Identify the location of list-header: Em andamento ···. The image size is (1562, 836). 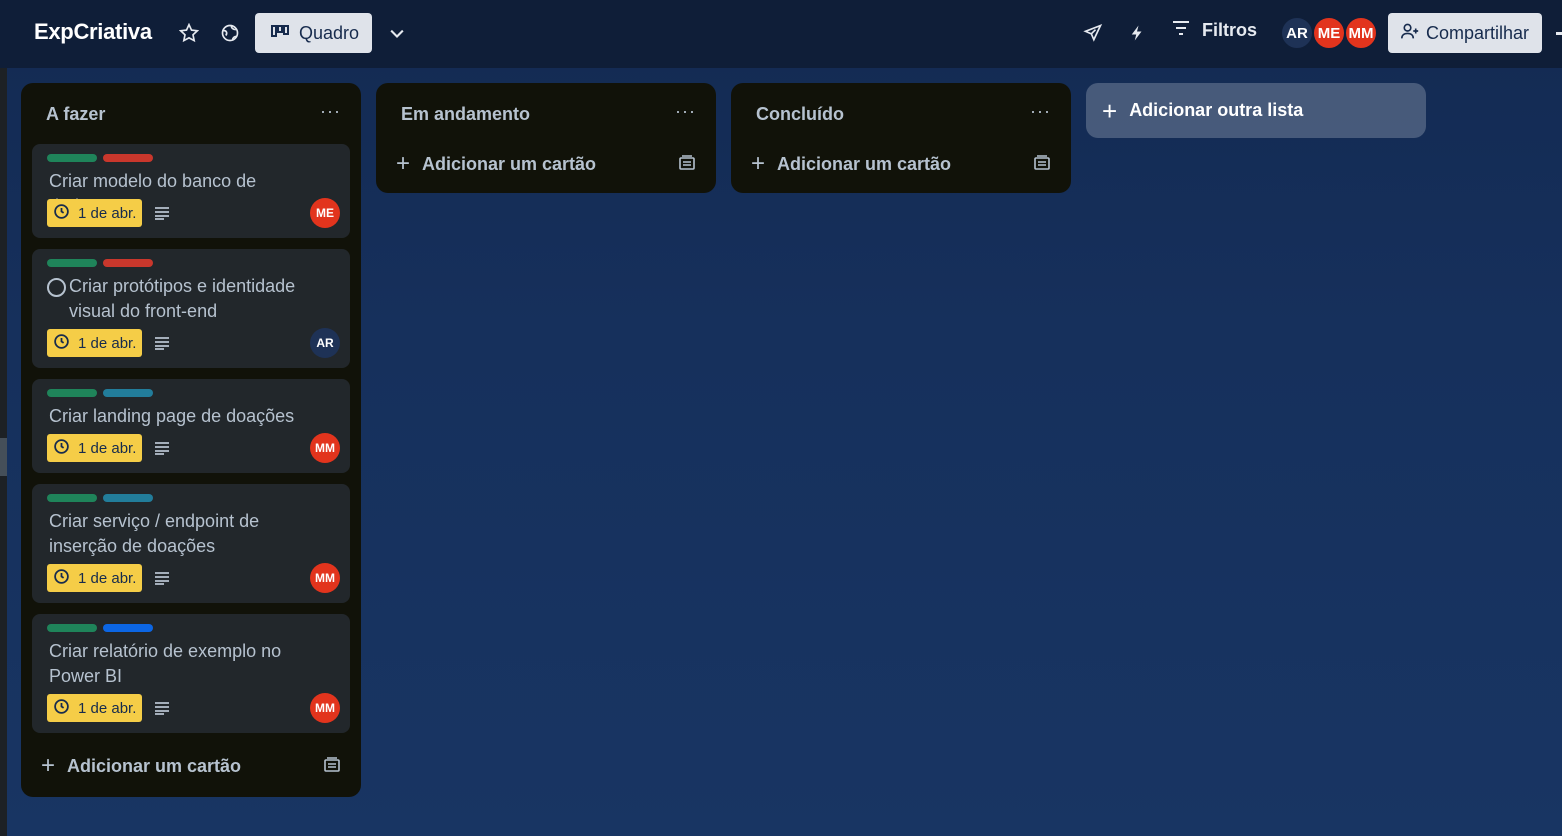
(546, 113).